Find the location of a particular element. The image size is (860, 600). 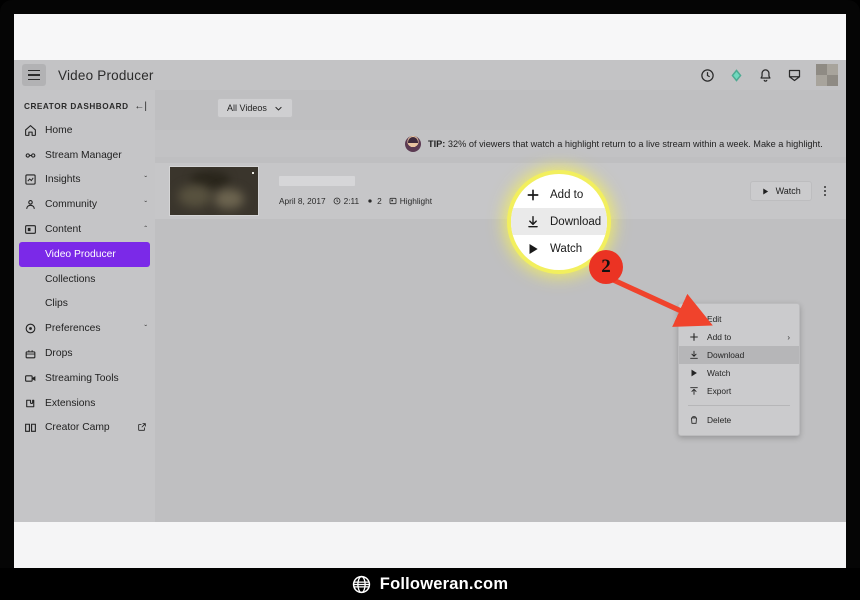

external-link-icon is located at coordinates (142, 428).